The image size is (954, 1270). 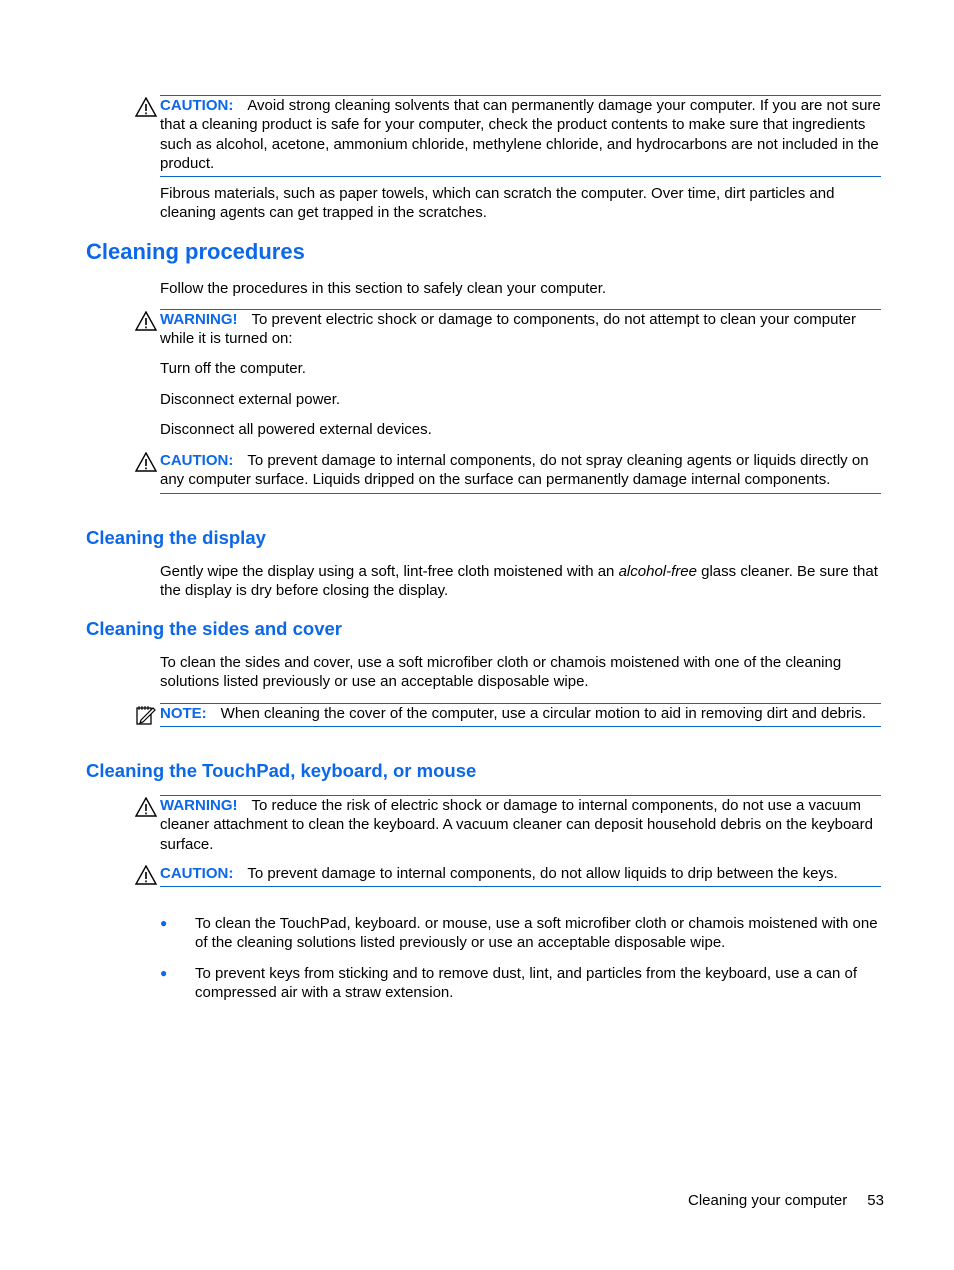 What do you see at coordinates (296, 429) in the screenshot?
I see `step-3: Disconnect all powered external devices.` at bounding box center [296, 429].